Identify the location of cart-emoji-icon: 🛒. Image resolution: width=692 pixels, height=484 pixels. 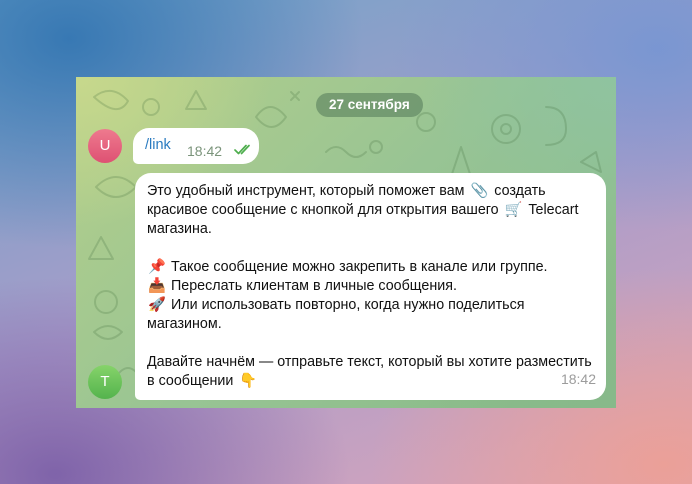
(513, 210).